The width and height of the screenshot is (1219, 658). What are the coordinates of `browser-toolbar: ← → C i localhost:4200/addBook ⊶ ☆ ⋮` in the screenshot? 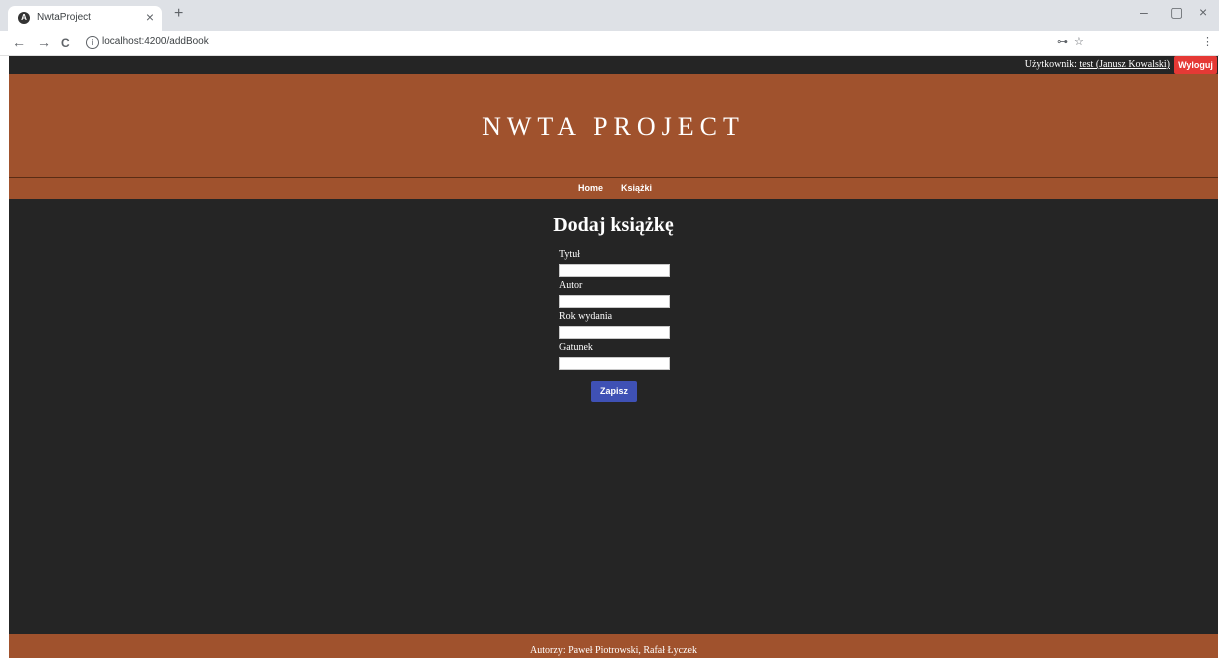 It's located at (609, 43).